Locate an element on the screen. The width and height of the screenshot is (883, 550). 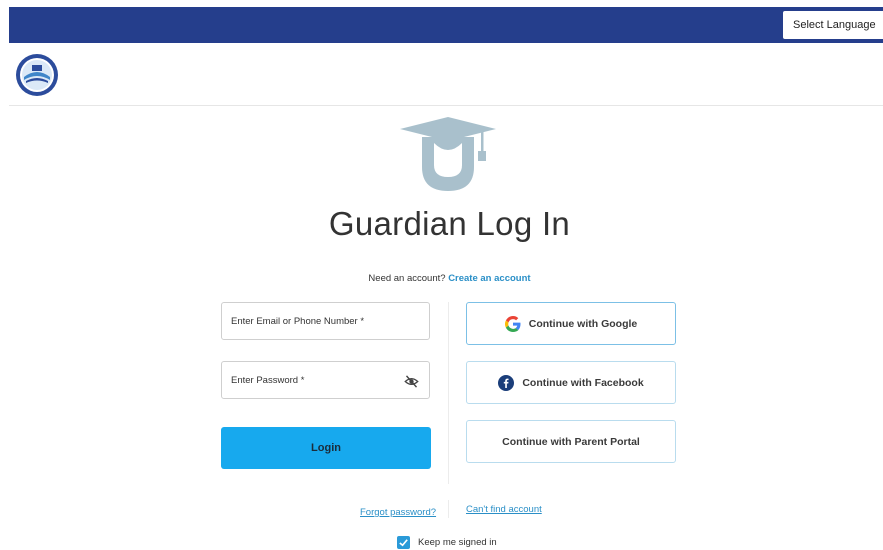
google-button-label: Continue with Google is located at coordinates (583, 323).